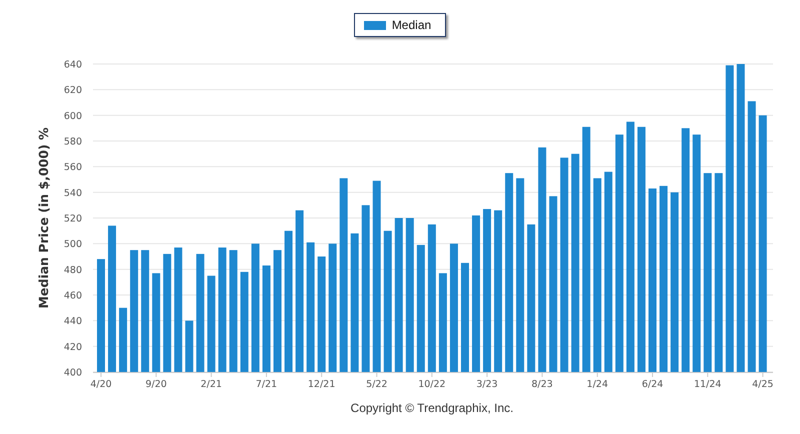  I want to click on axis-tick-label: 7/21, so click(267, 384).